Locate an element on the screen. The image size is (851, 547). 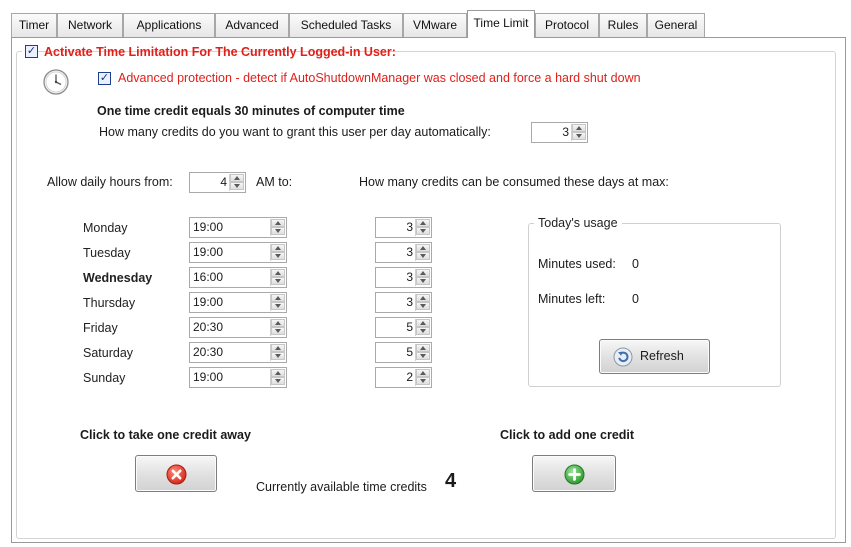
minutes-left-value: 0 is located at coordinates (635, 299).